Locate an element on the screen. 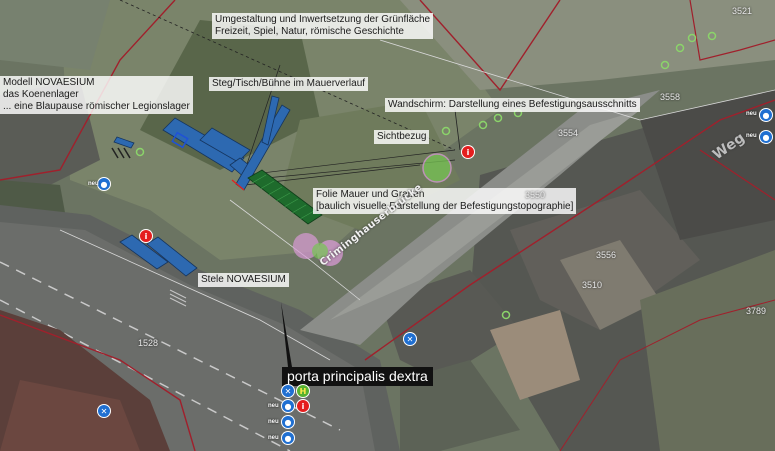 The width and height of the screenshot is (775, 451). bus-stop-icon: H is located at coordinates (303, 391).